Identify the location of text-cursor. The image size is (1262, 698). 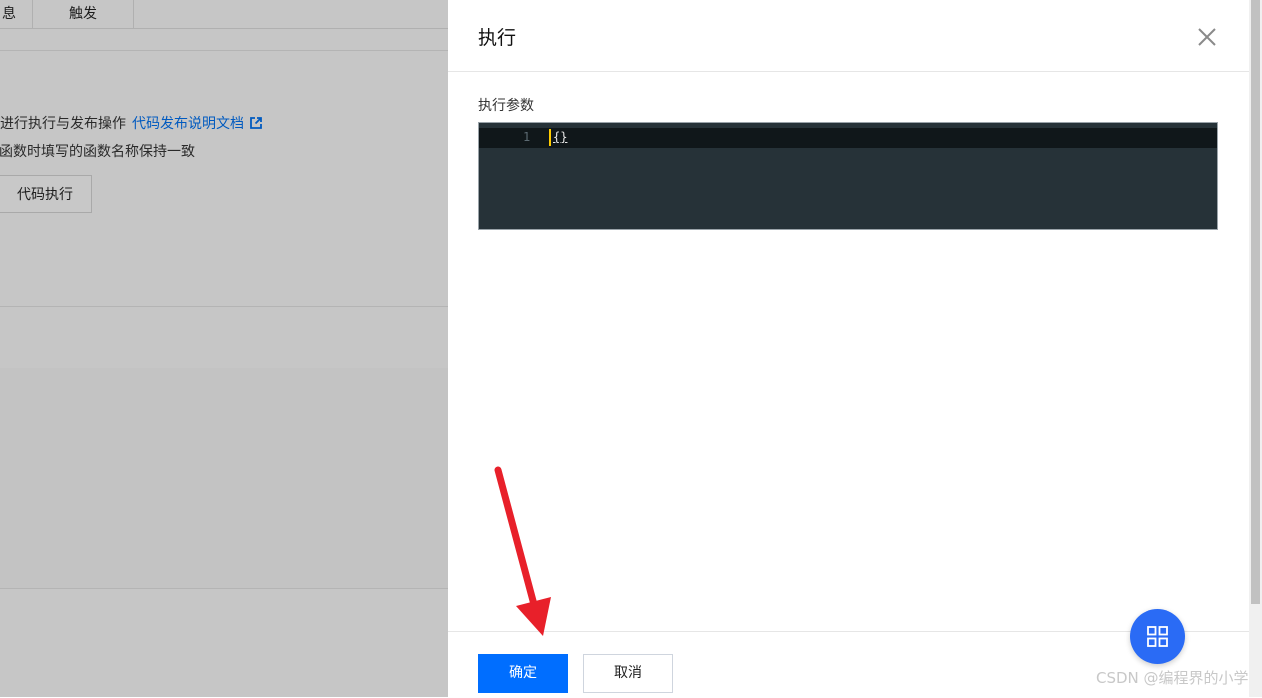
(550, 137).